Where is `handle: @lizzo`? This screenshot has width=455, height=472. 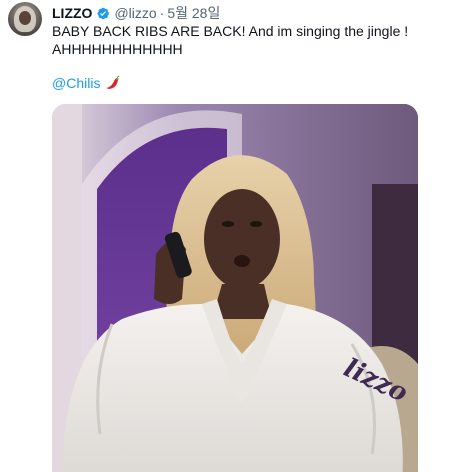
handle: @lizzo is located at coordinates (135, 13).